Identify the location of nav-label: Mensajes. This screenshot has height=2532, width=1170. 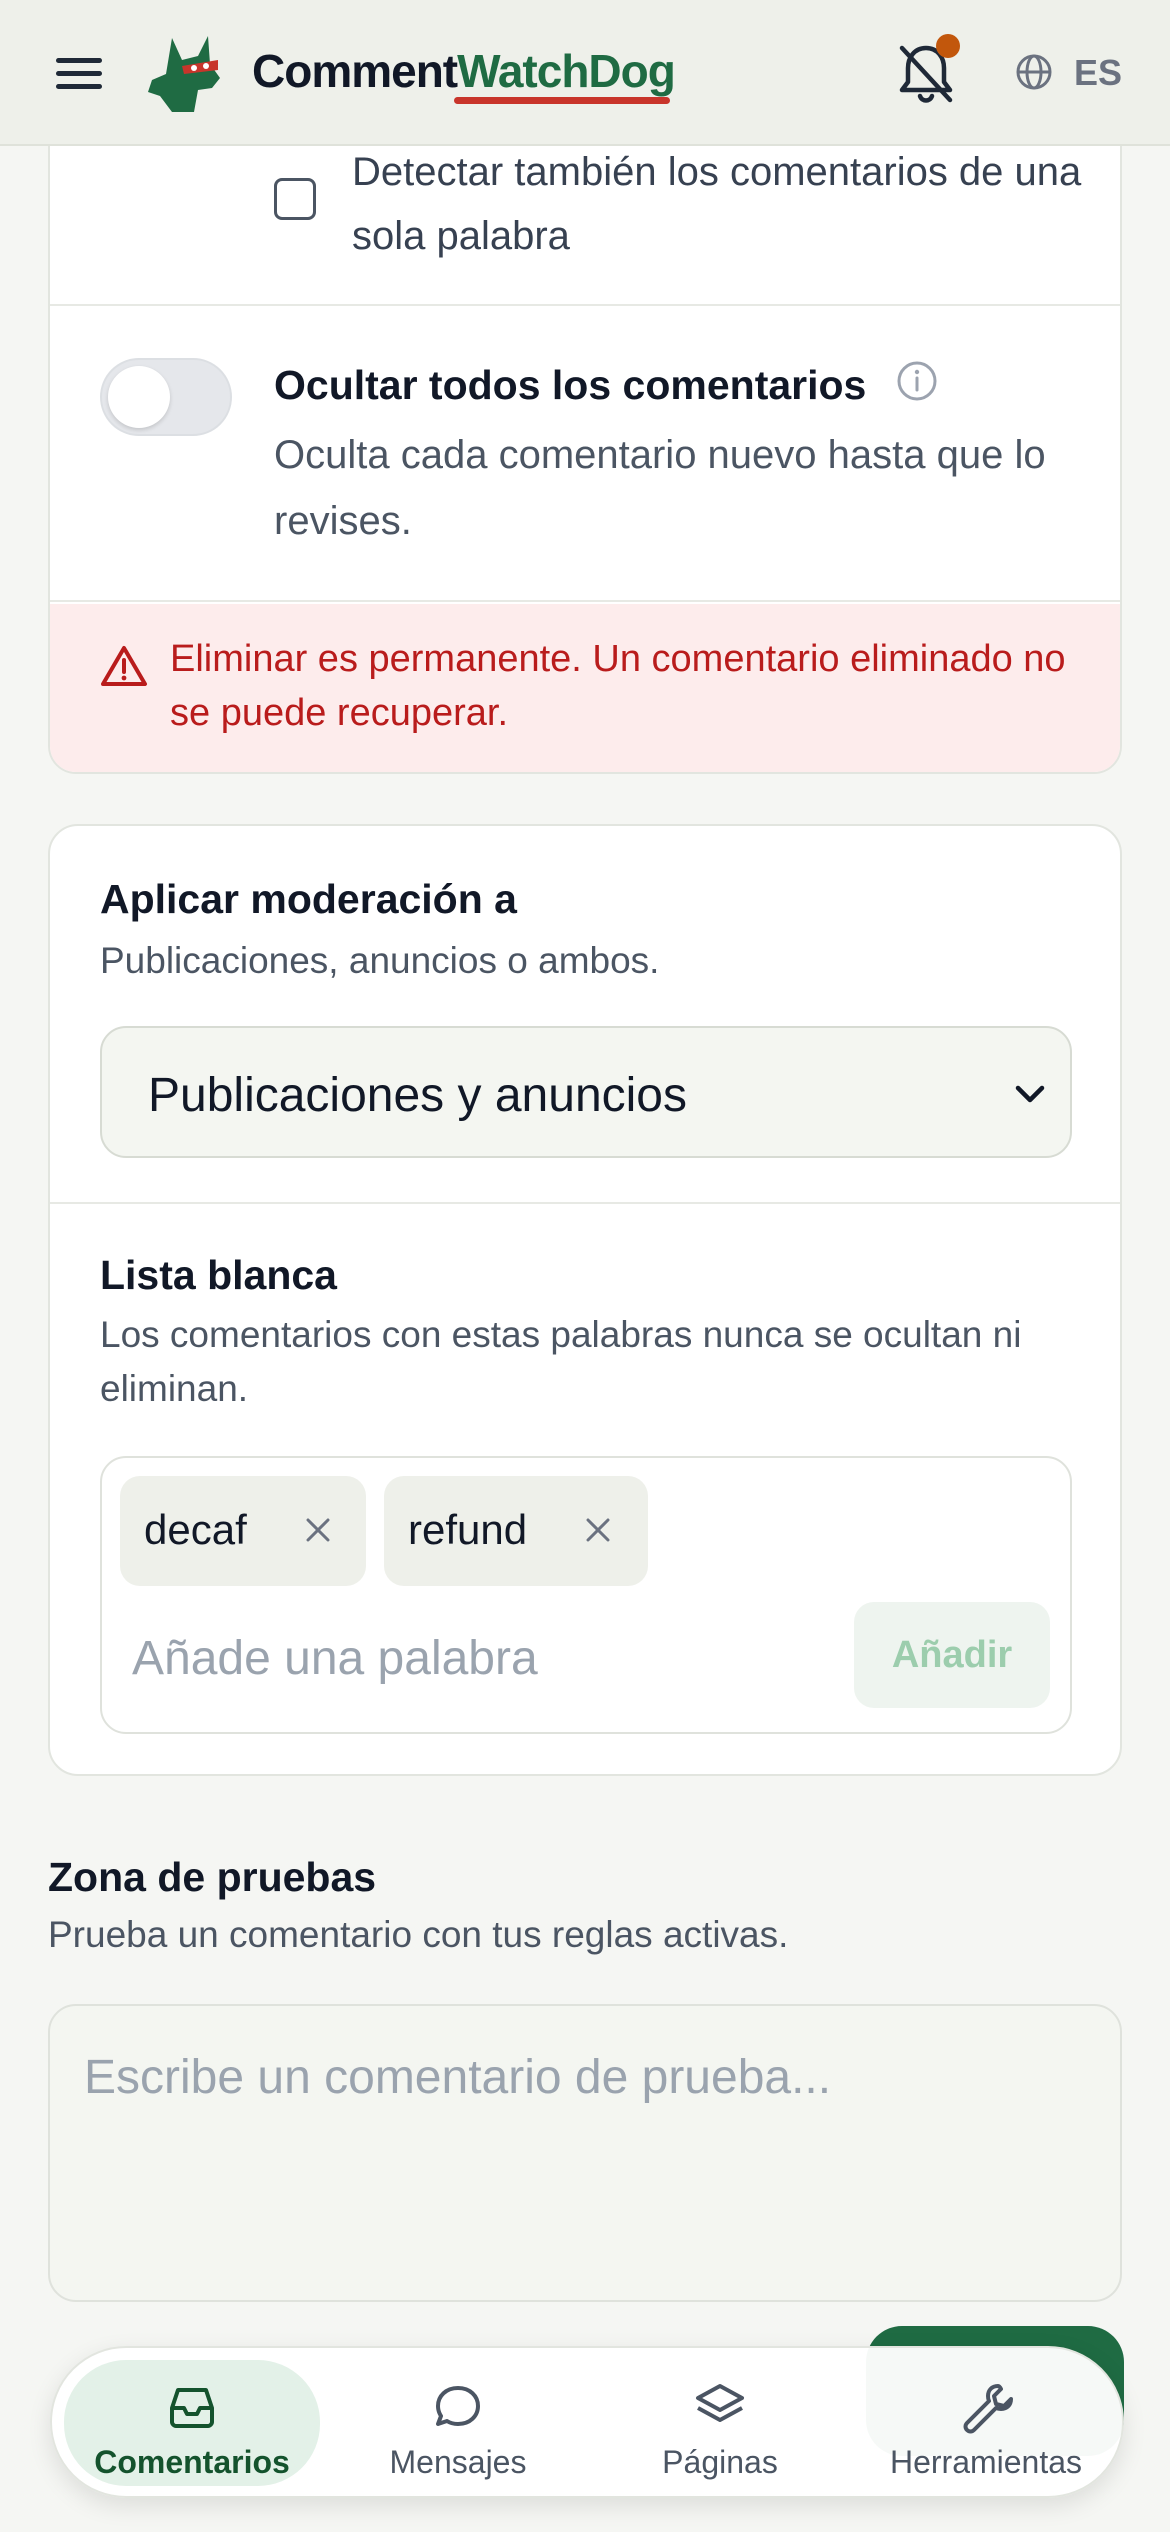
(458, 2462).